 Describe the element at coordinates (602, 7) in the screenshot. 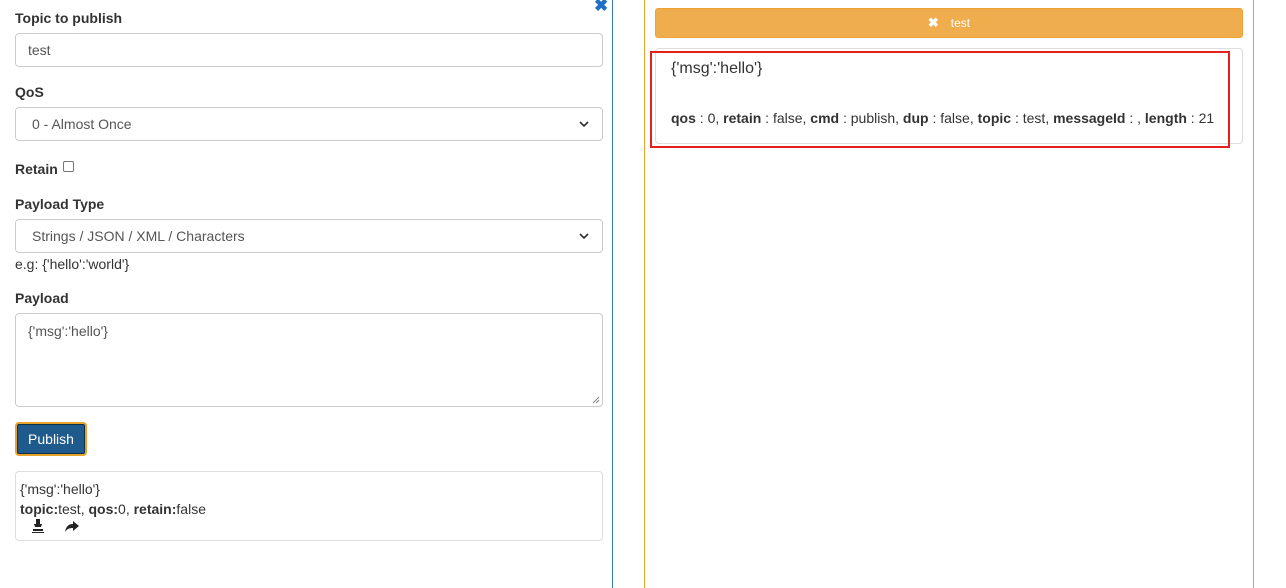

I see `close-icon: ✖` at that location.